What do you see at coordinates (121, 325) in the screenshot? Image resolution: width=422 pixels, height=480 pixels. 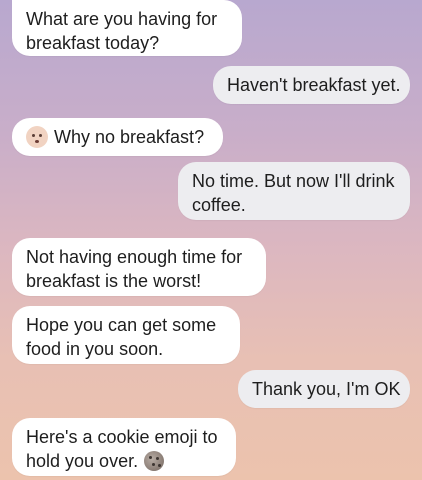 I see `message-text: Hope you can get some` at bounding box center [121, 325].